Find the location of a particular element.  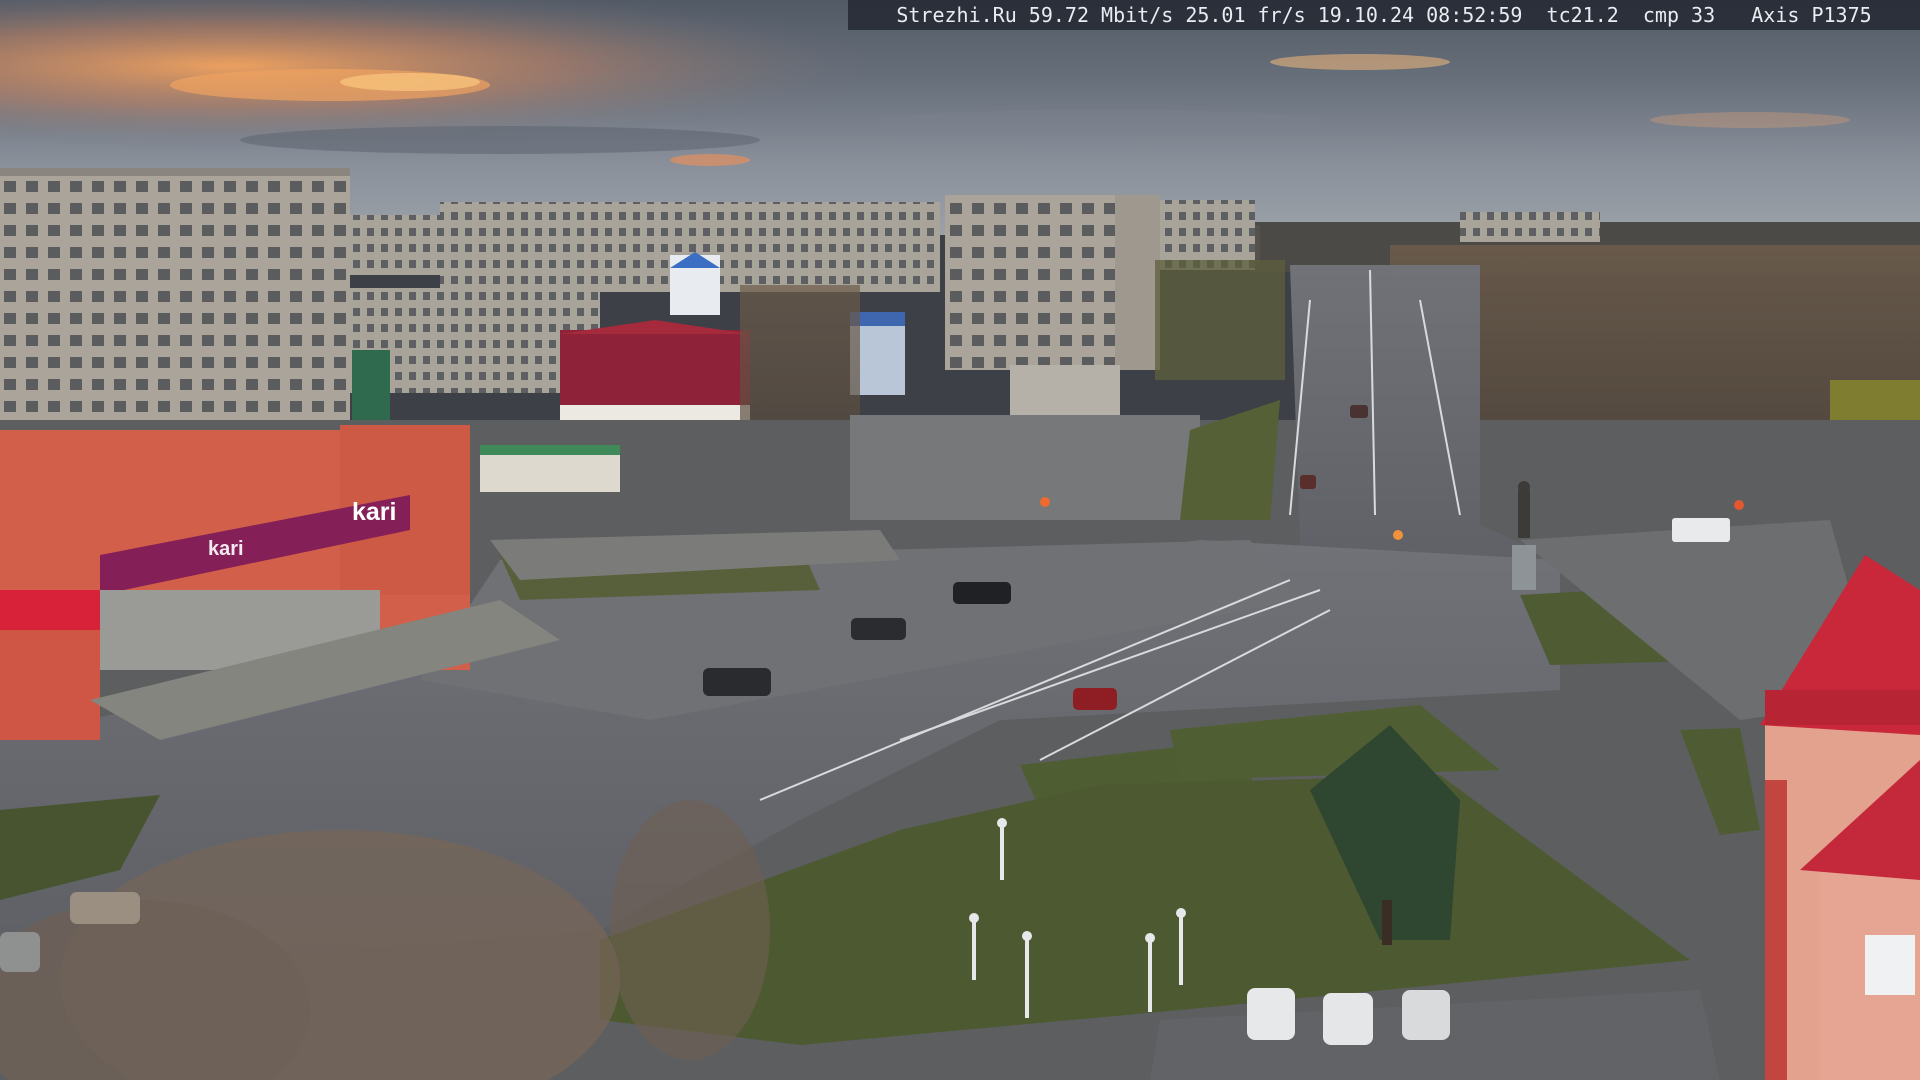

car-suv-dark is located at coordinates (737, 682).